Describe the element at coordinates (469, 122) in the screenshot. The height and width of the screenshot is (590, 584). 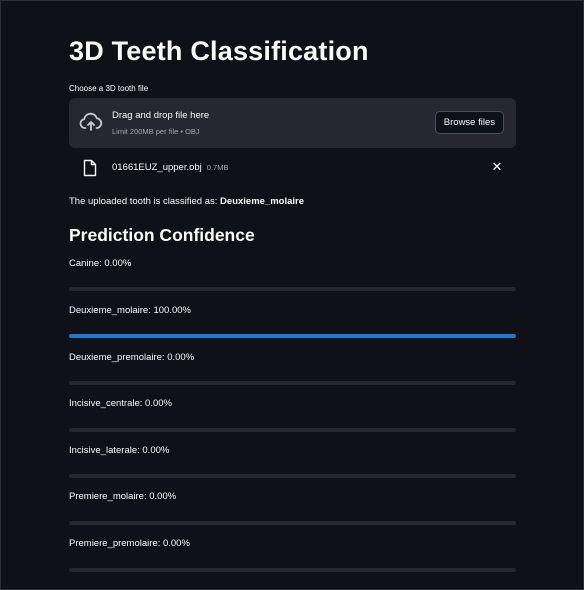
I see `browse-files-button: Browse files` at that location.